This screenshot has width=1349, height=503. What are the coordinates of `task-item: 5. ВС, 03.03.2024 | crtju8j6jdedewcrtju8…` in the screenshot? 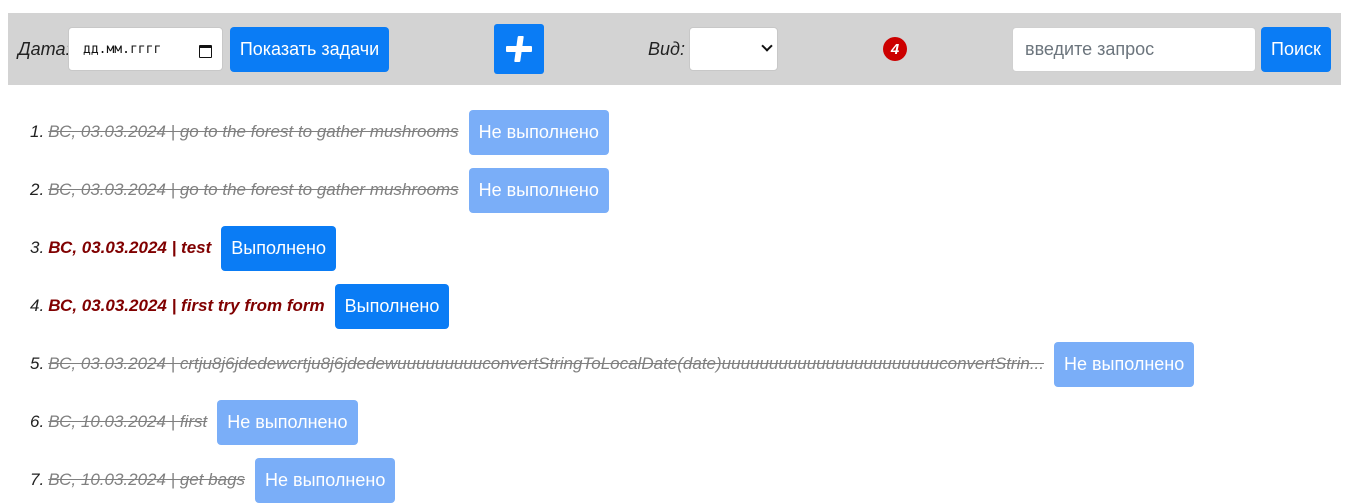 It's located at (612, 364).